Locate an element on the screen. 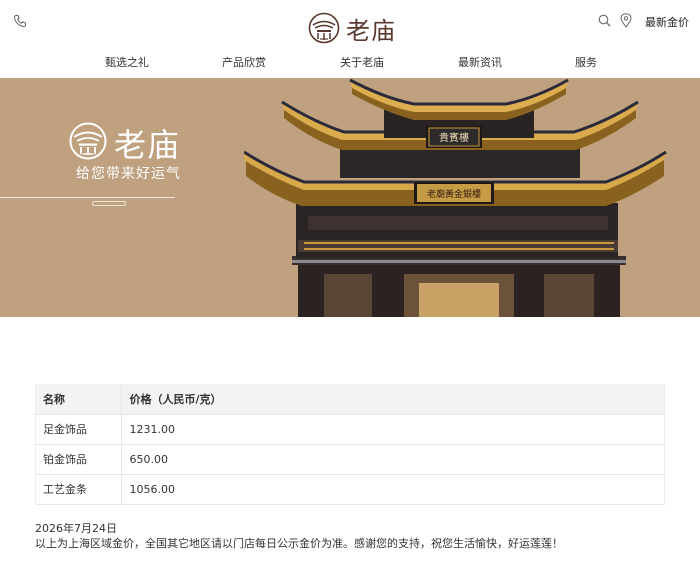 Image resolution: width=700 pixels, height=580 pixels. price-cell: 650.00 is located at coordinates (393, 458).